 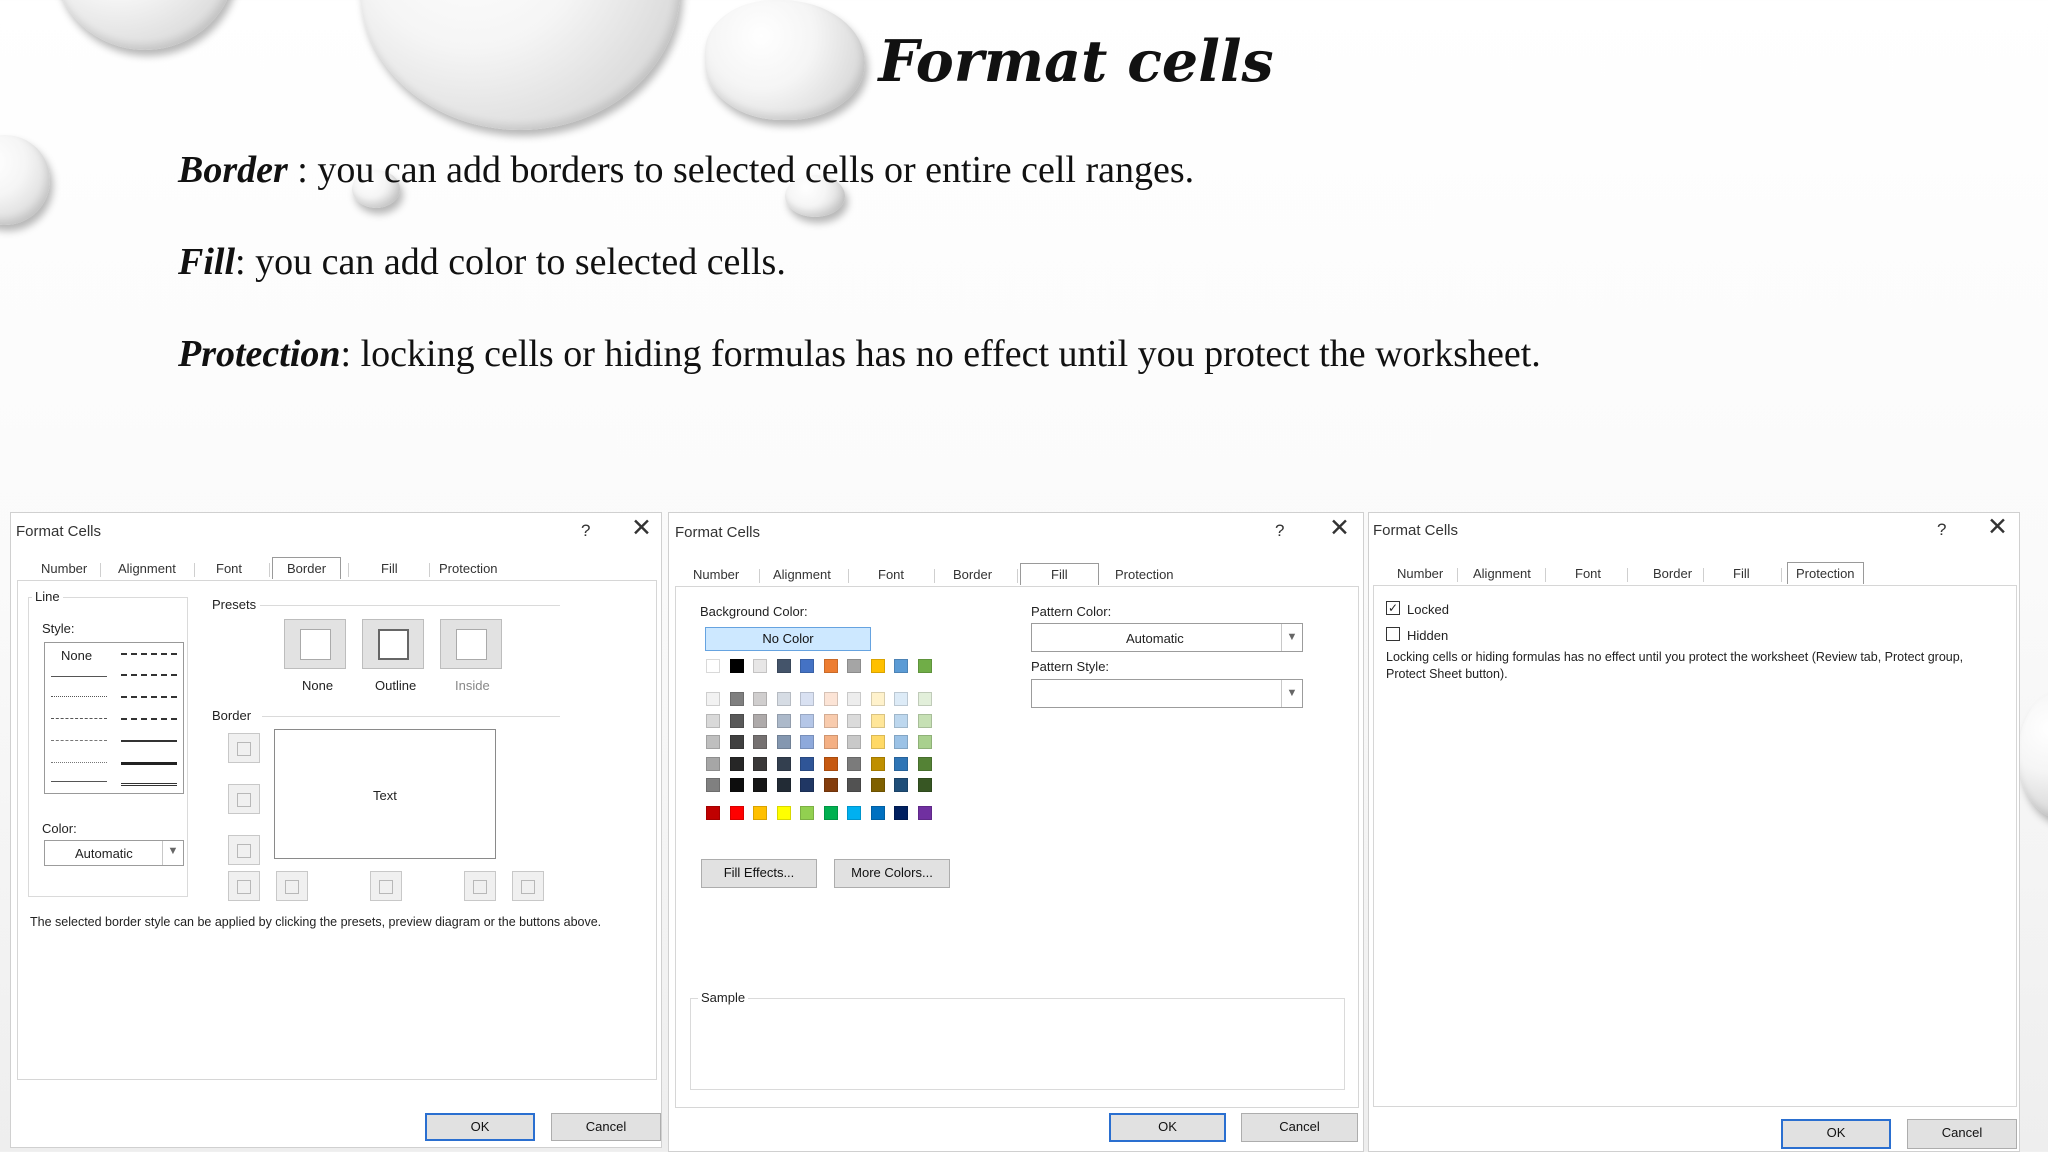 What do you see at coordinates (1167, 693) in the screenshot?
I see `pattern-style-dropdown: ▼` at bounding box center [1167, 693].